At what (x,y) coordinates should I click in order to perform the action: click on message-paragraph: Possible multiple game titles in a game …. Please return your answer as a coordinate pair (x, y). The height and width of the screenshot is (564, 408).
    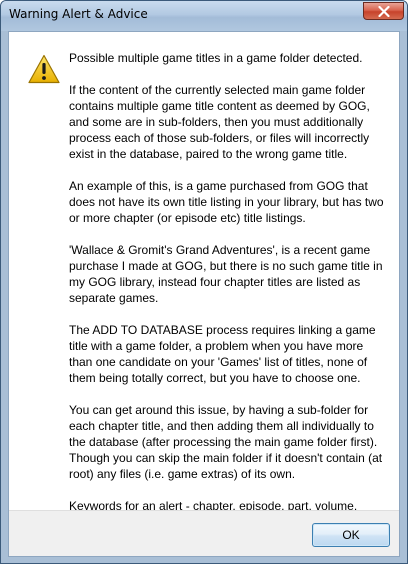
    Looking at the image, I should click on (216, 58).